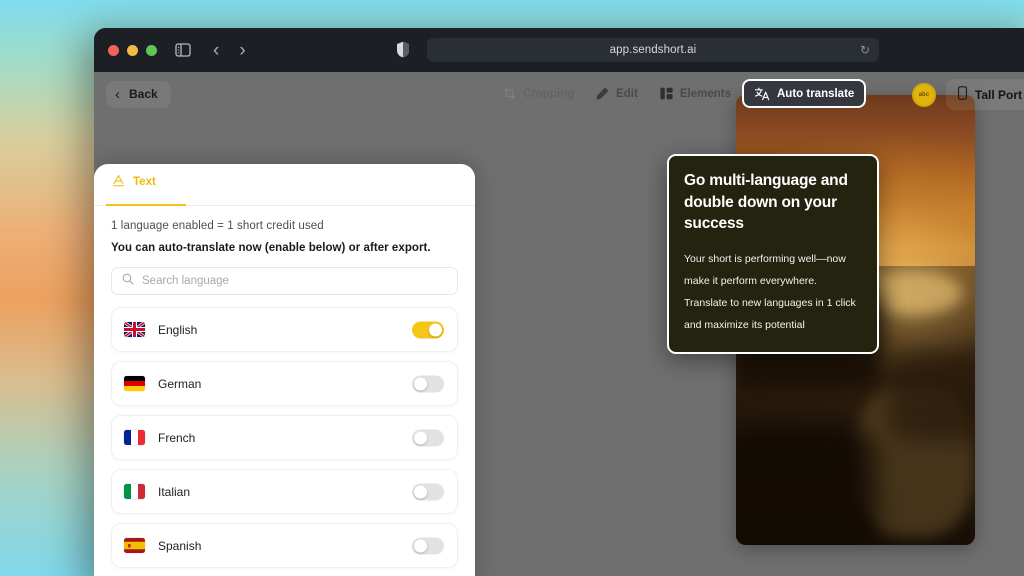  Describe the element at coordinates (180, 545) in the screenshot. I see `language-name: Spanish` at that location.